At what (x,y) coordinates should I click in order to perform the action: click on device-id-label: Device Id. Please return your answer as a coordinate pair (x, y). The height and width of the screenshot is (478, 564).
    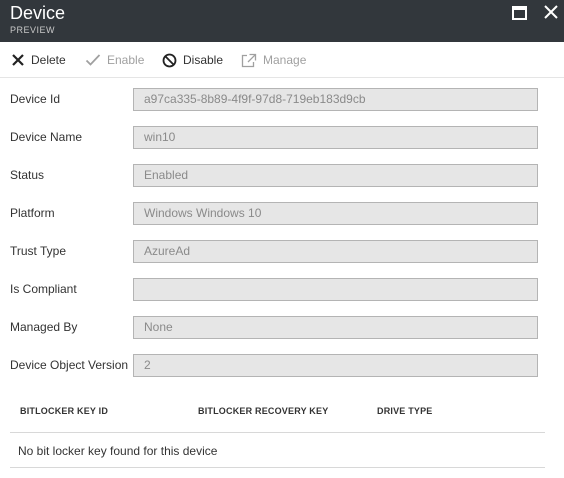
    Looking at the image, I should click on (35, 99).